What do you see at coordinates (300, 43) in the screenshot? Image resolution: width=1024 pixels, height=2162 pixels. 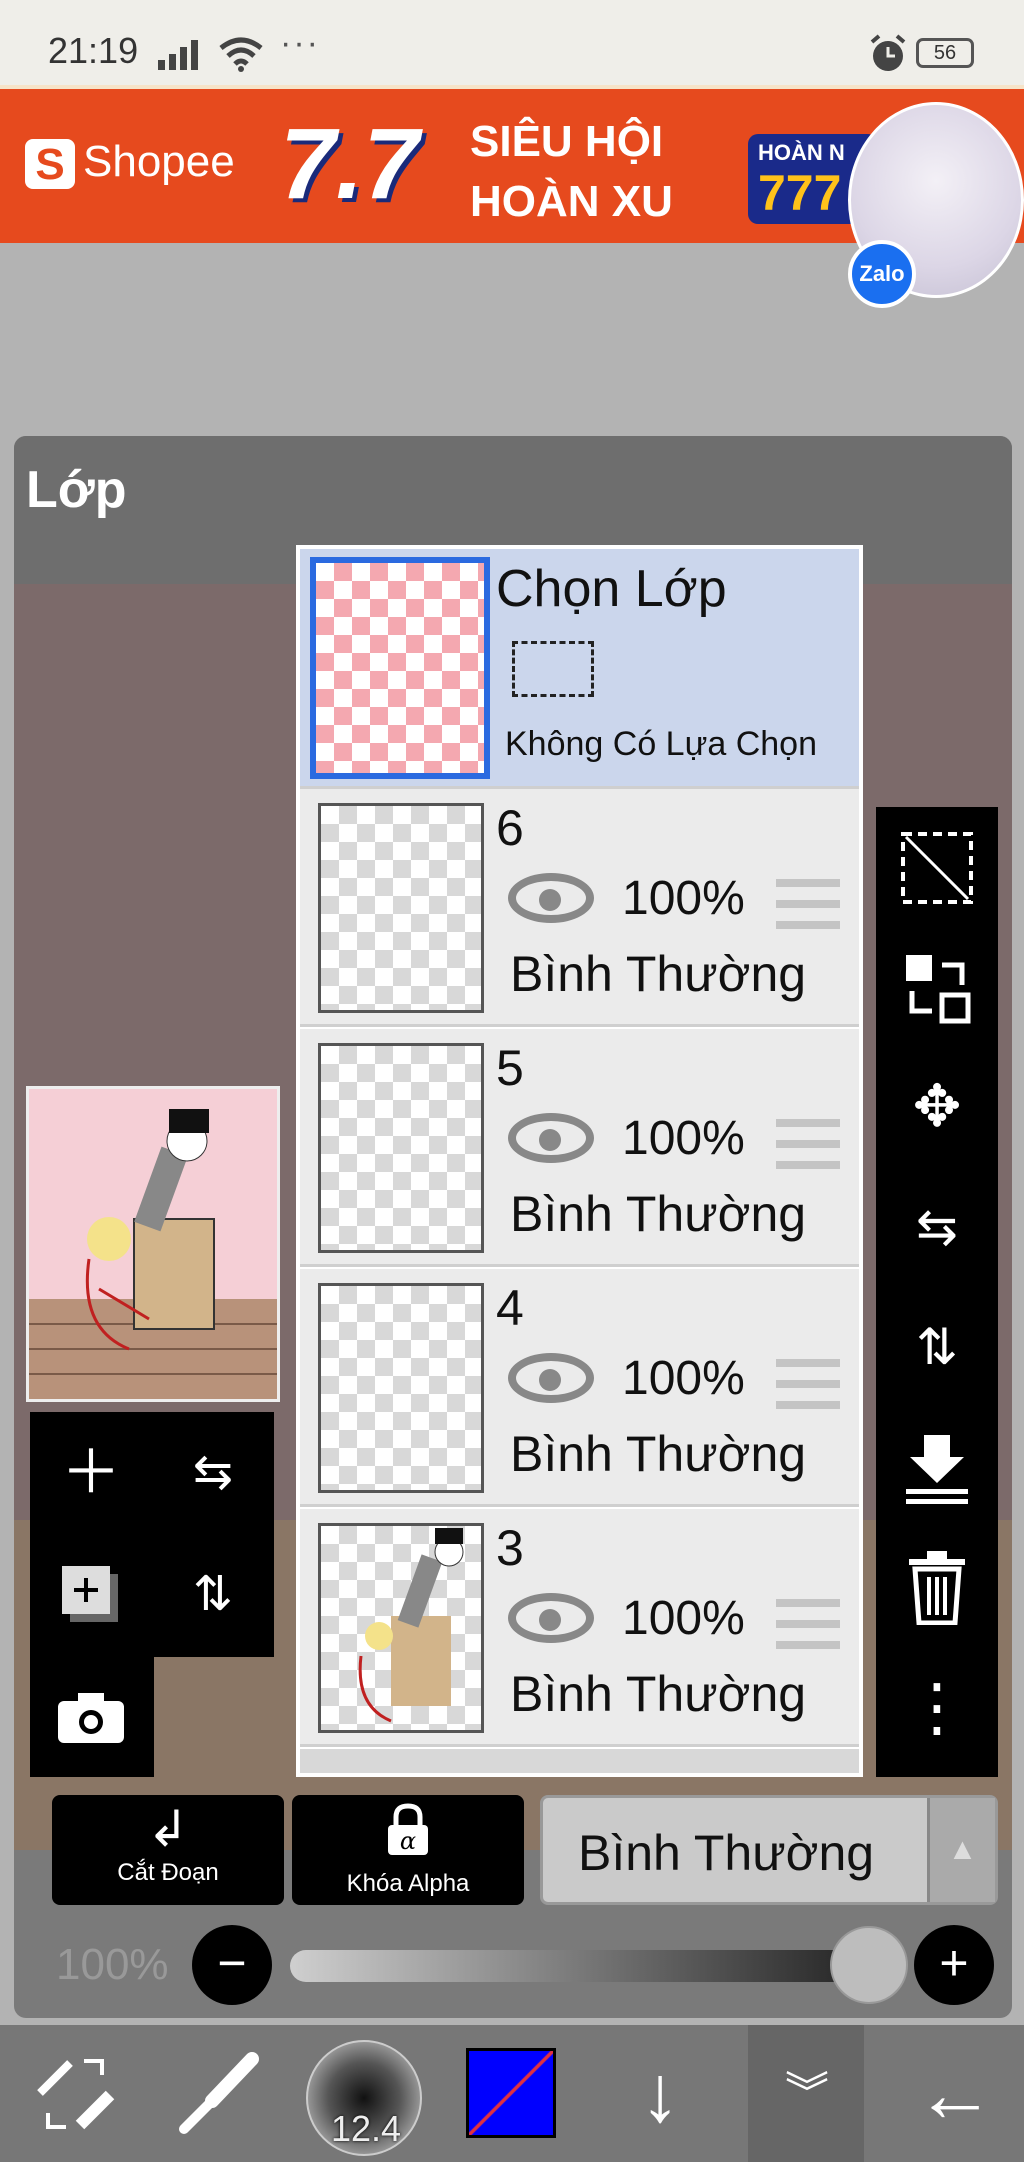 I see `more-notifications-icon: ···` at bounding box center [300, 43].